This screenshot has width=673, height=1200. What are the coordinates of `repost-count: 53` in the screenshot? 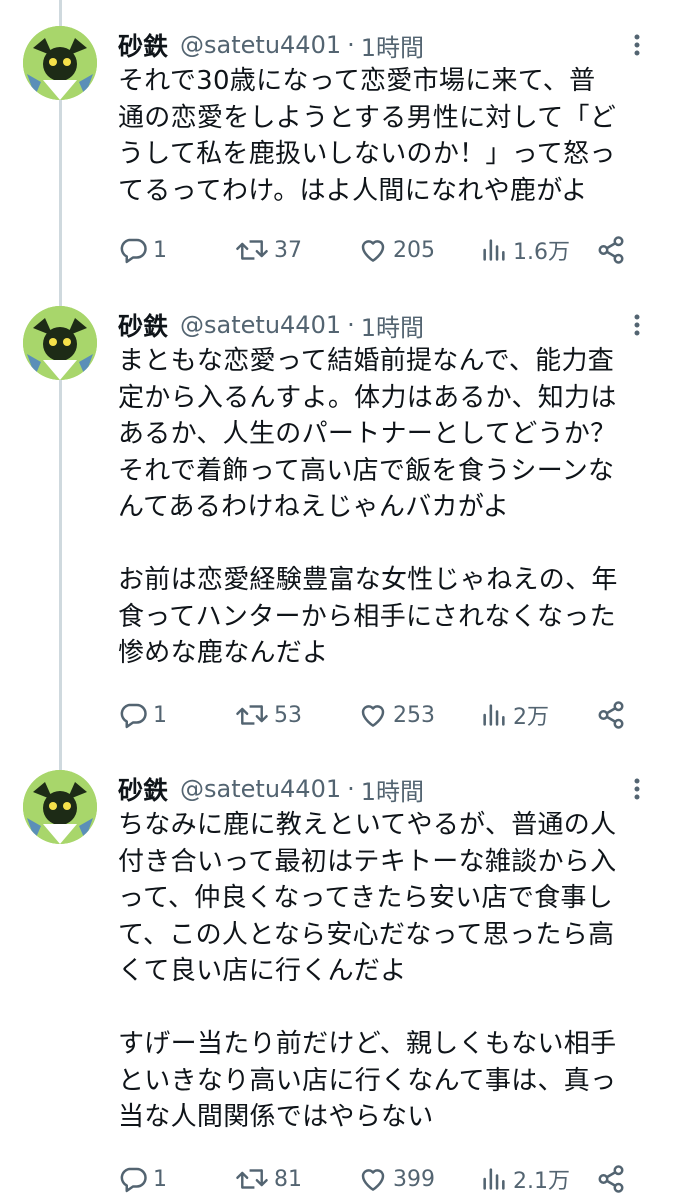 It's located at (288, 715).